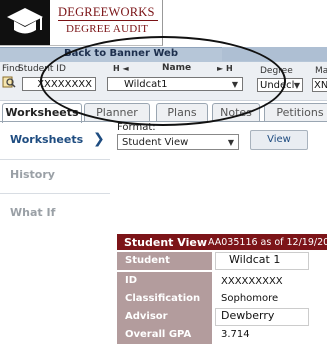 The height and width of the screenshot is (344, 327). I want to click on tab-petitions: Petitions, so click(295, 112).